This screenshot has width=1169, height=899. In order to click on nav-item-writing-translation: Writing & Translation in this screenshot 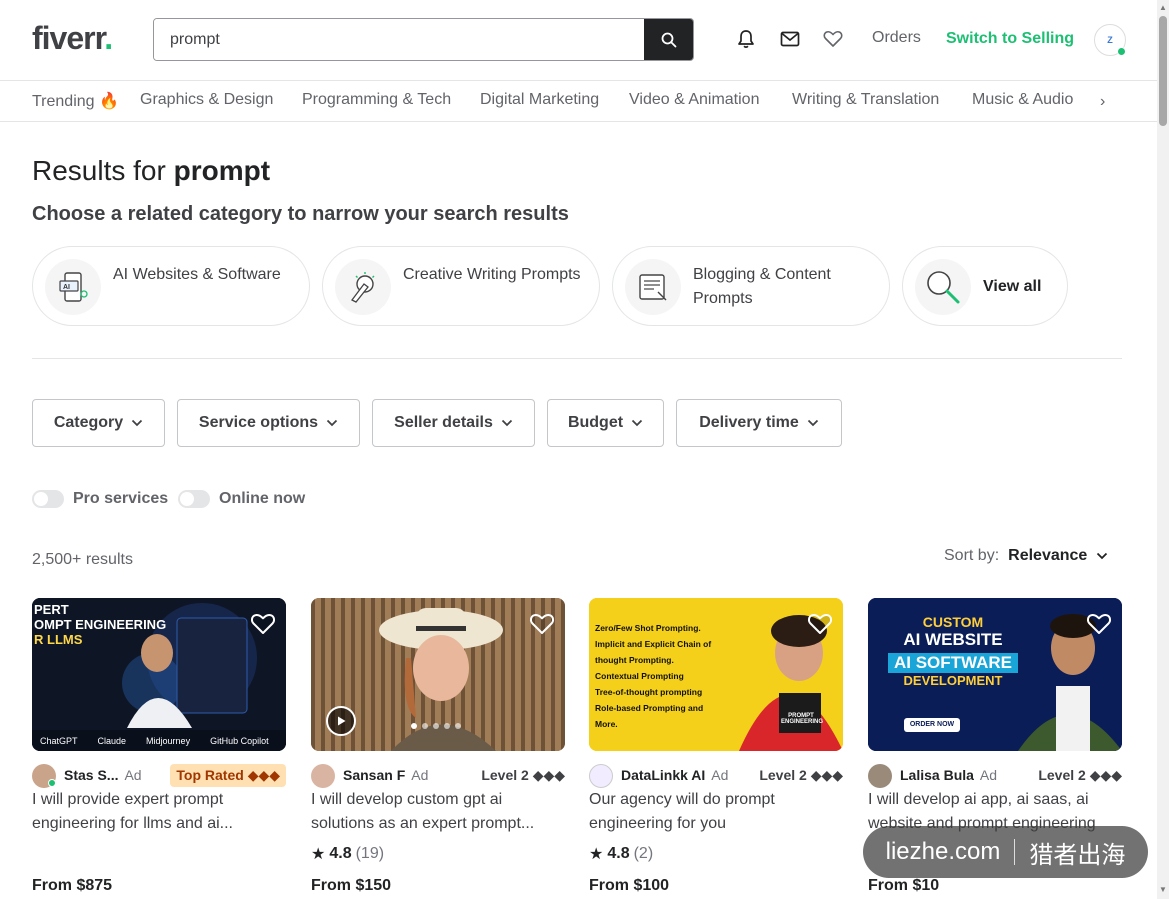, I will do `click(865, 100)`.